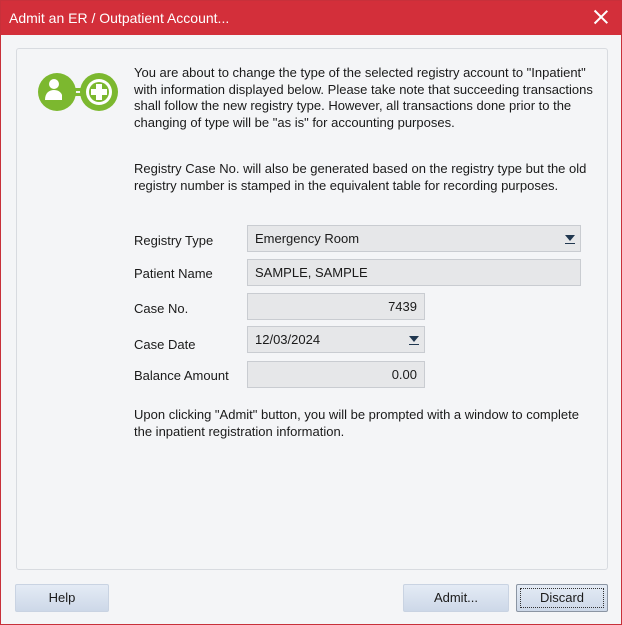  I want to click on case-date-picker: 12/03/2024, so click(336, 339).